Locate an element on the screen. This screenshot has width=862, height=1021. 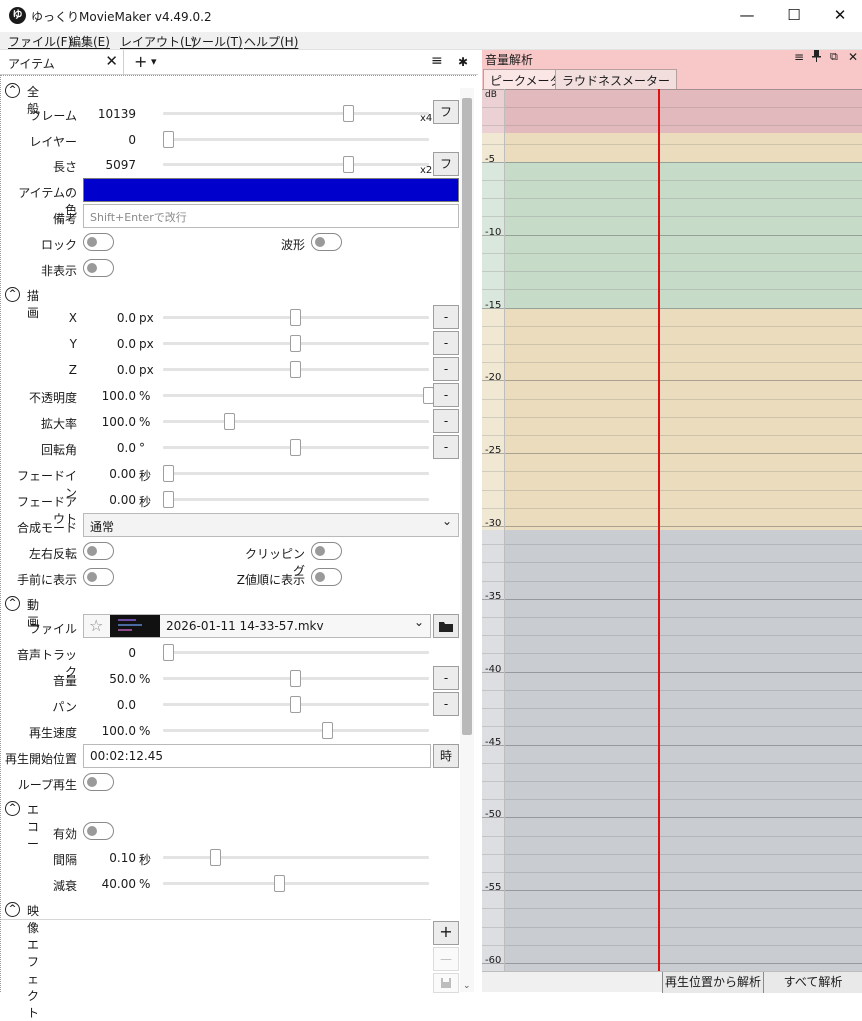
frame-button: フ is located at coordinates (446, 112).